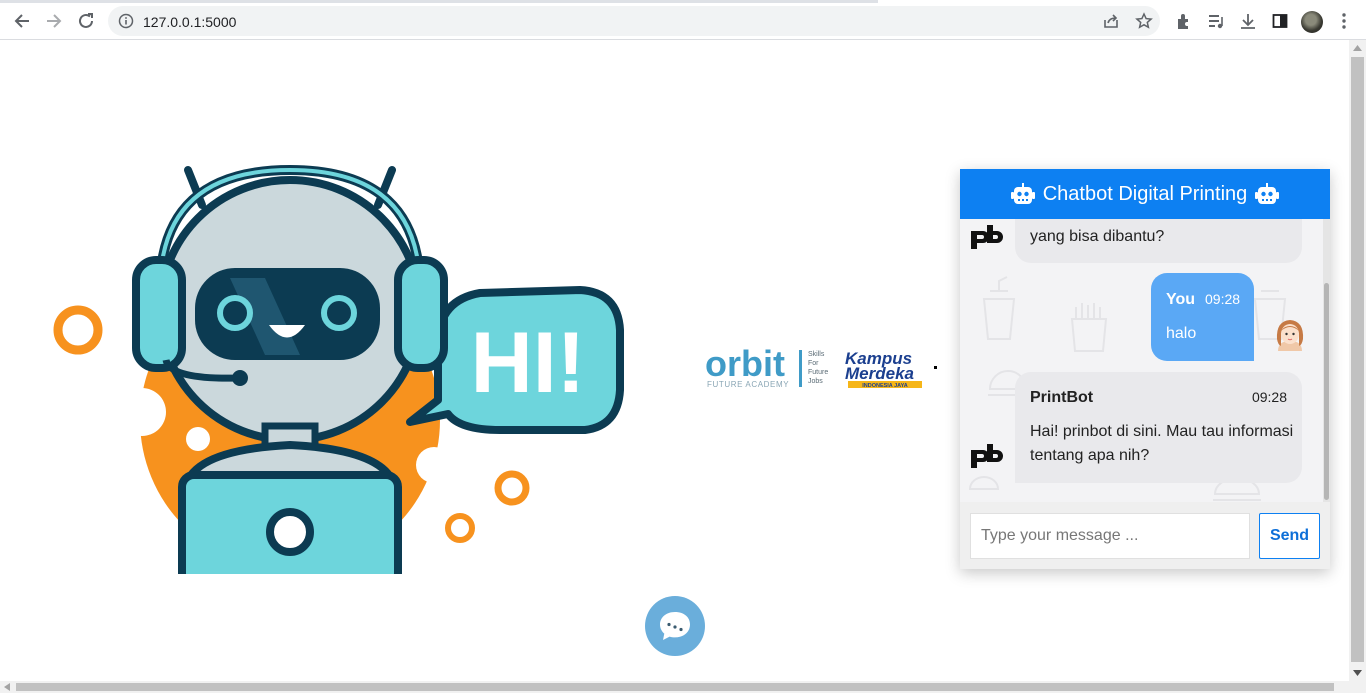 Image resolution: width=1366 pixels, height=693 pixels. I want to click on speech-bubble-text: HI!, so click(528, 363).